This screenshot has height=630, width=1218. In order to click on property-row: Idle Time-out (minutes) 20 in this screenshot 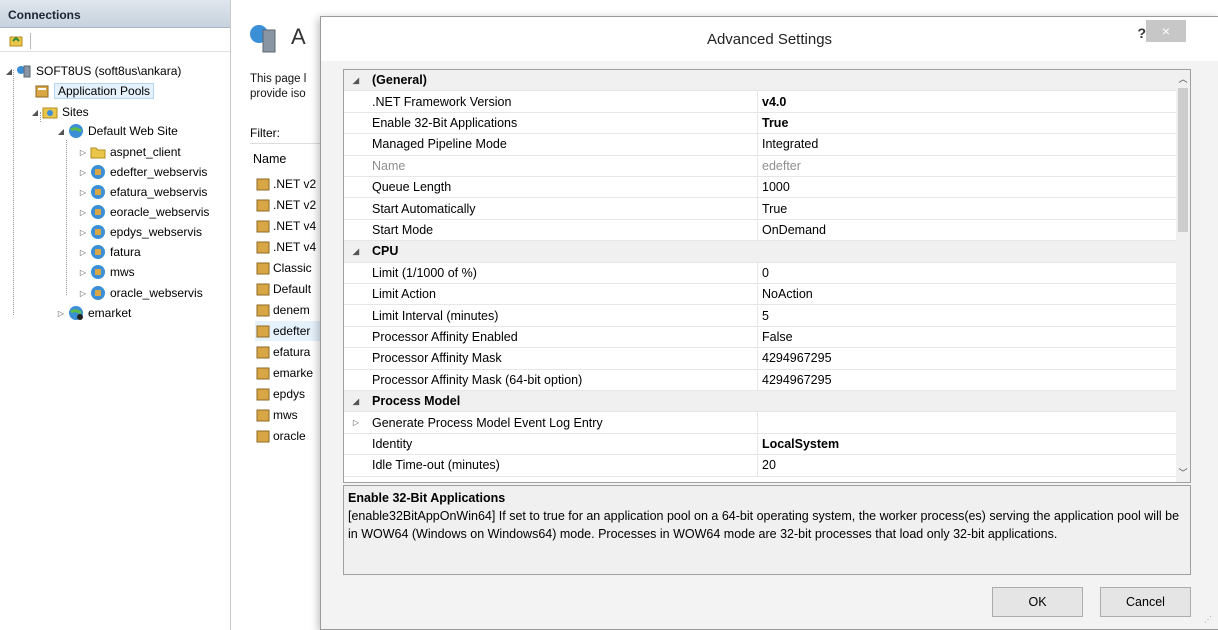, I will do `click(761, 466)`.